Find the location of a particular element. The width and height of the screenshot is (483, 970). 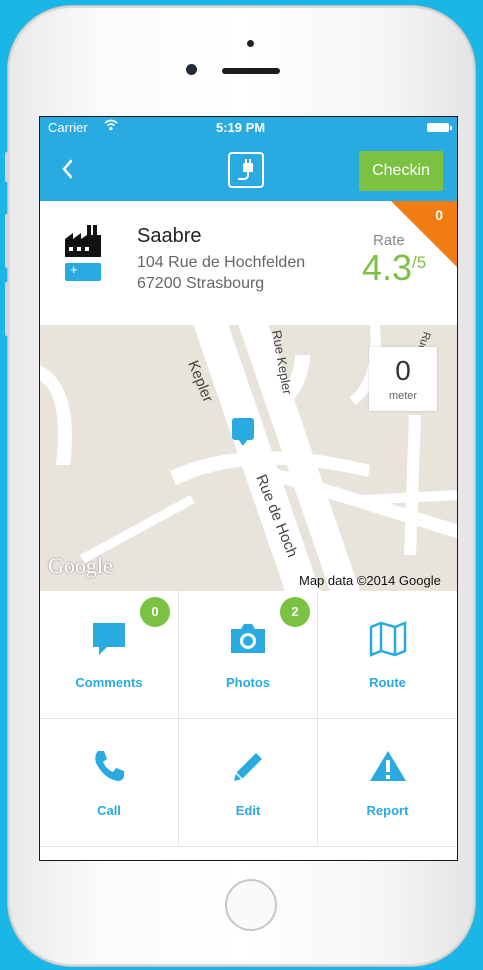

route-button: Route is located at coordinates (387, 655).